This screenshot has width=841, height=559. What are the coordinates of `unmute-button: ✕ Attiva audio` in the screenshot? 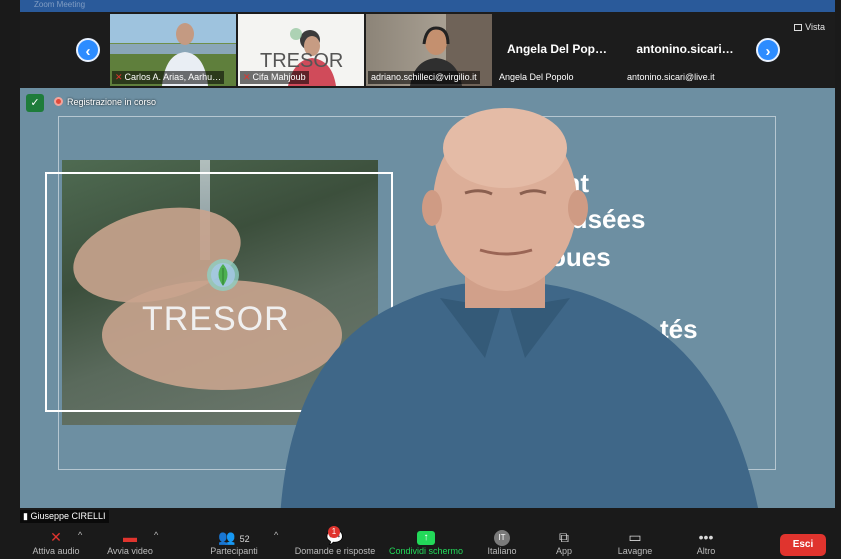 It's located at (56, 542).